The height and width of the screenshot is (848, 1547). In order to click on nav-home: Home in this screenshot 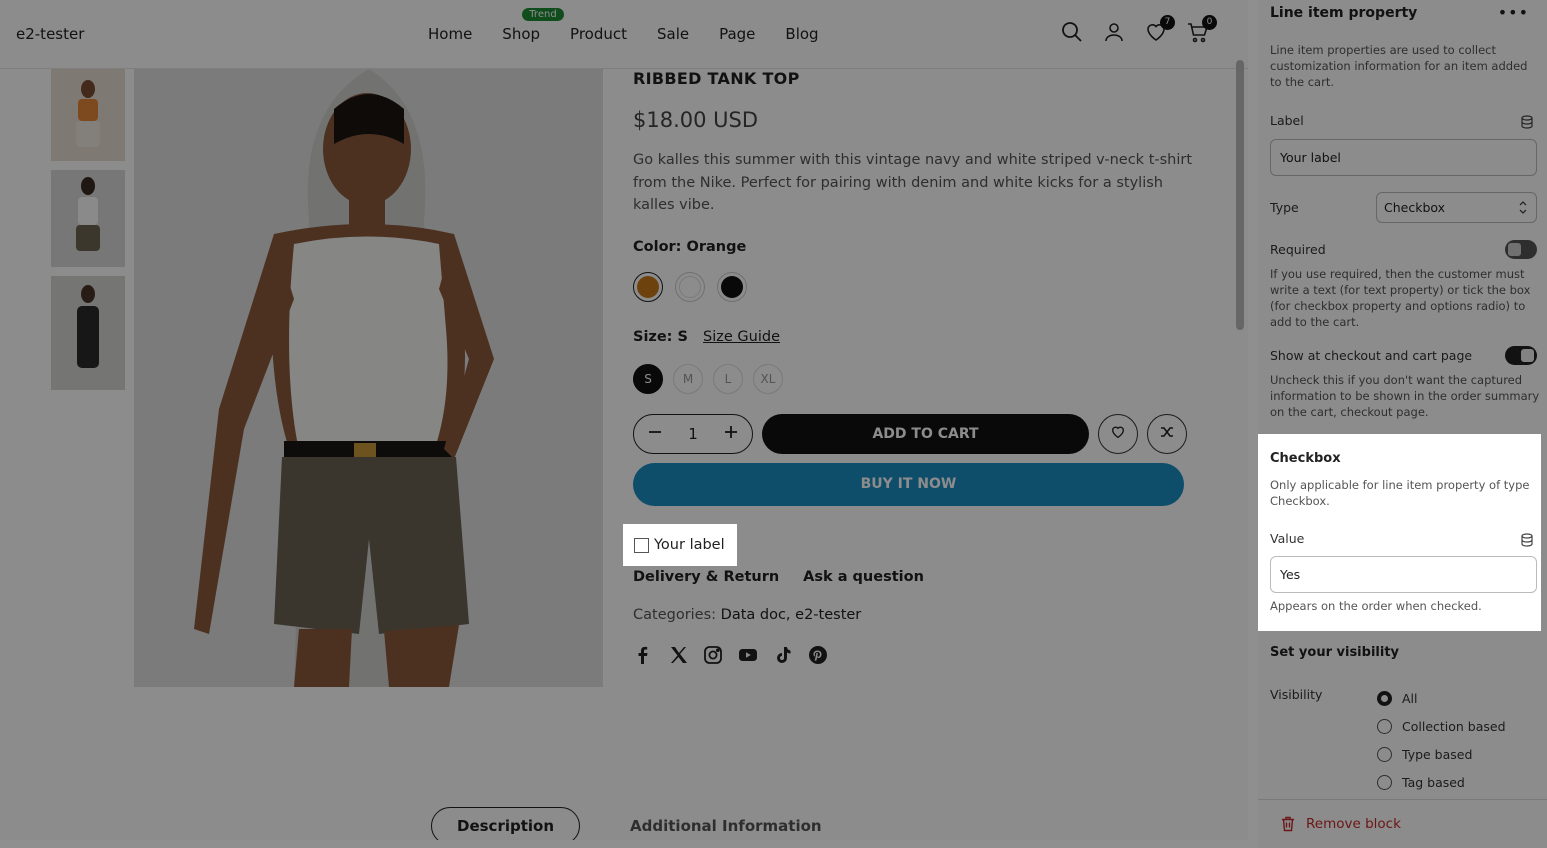, I will do `click(450, 34)`.